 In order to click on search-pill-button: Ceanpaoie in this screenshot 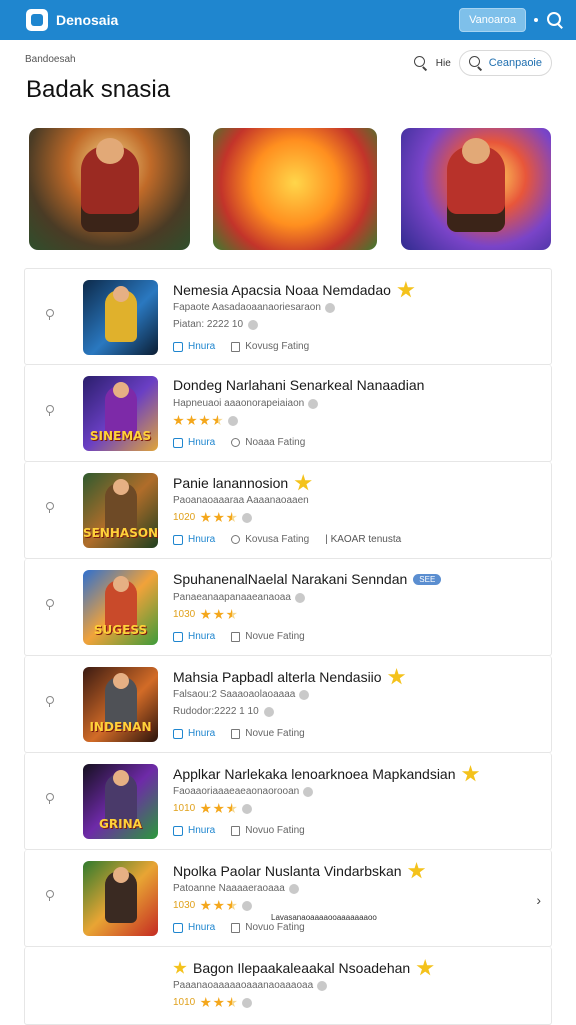, I will do `click(505, 63)`.